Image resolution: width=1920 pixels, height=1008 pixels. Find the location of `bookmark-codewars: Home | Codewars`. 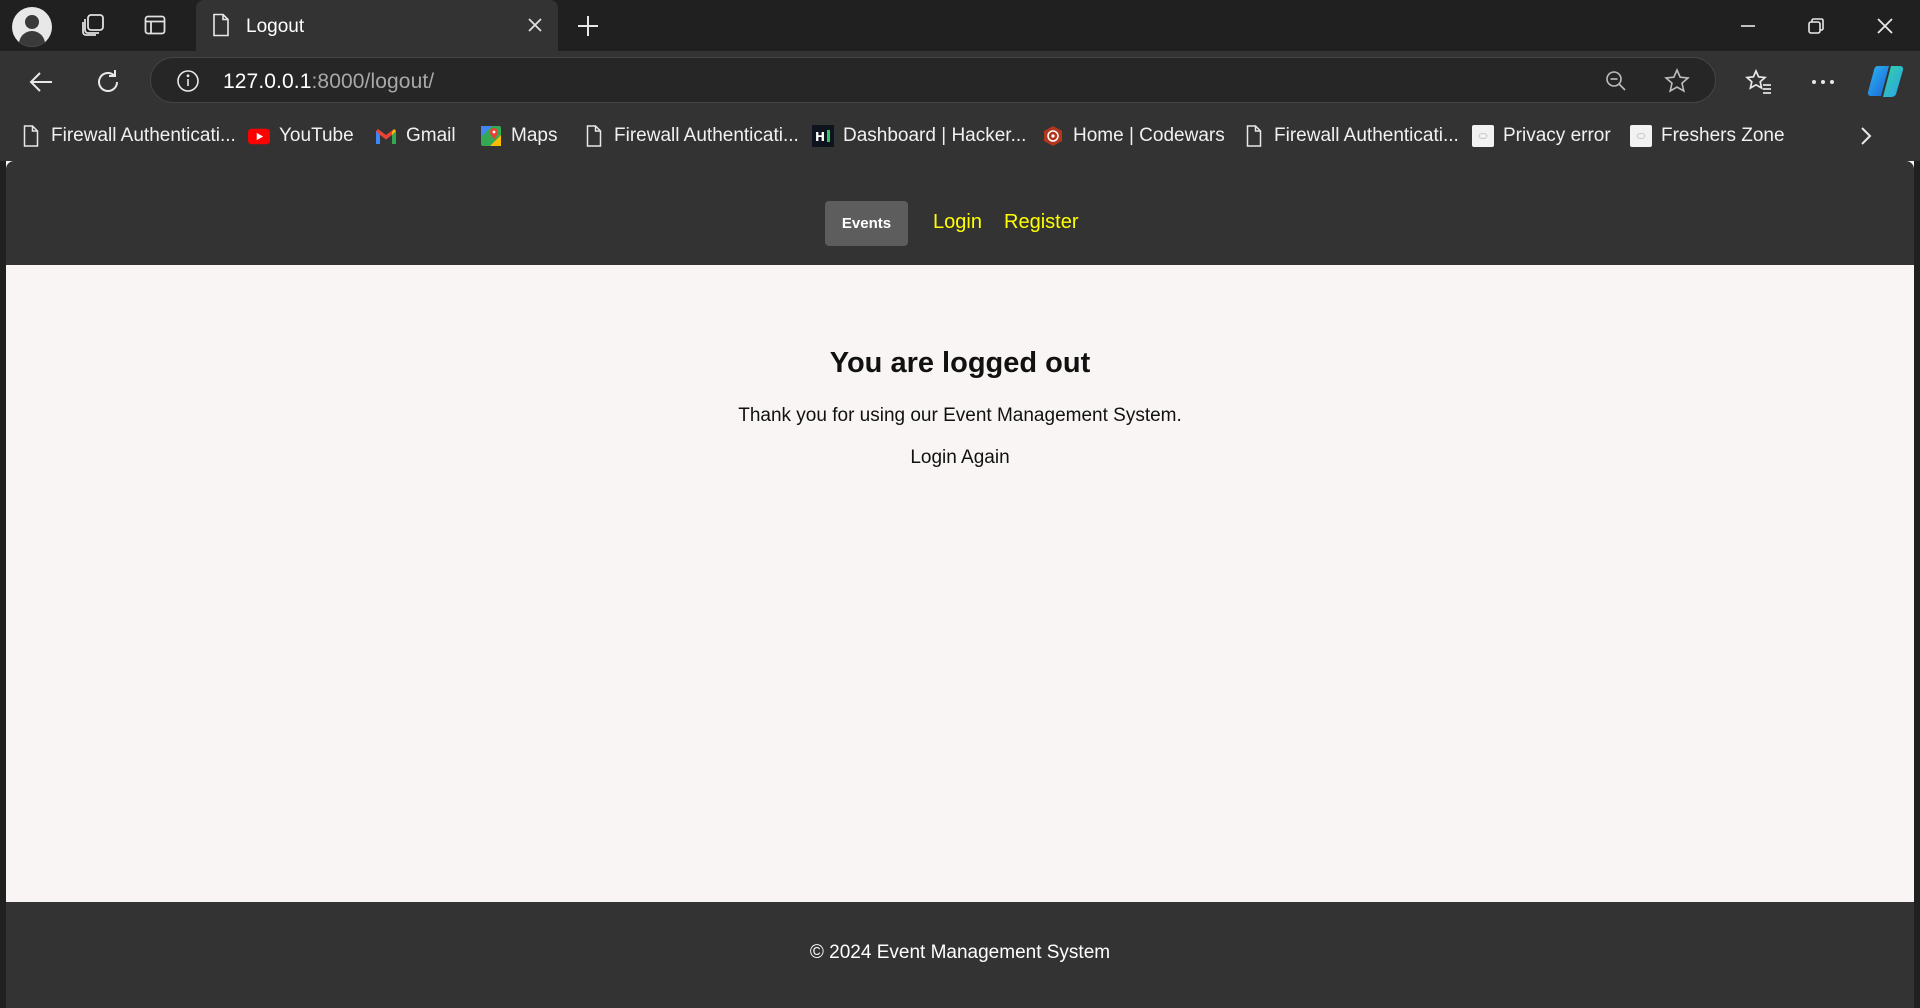

bookmark-codewars: Home | Codewars is located at coordinates (1133, 136).